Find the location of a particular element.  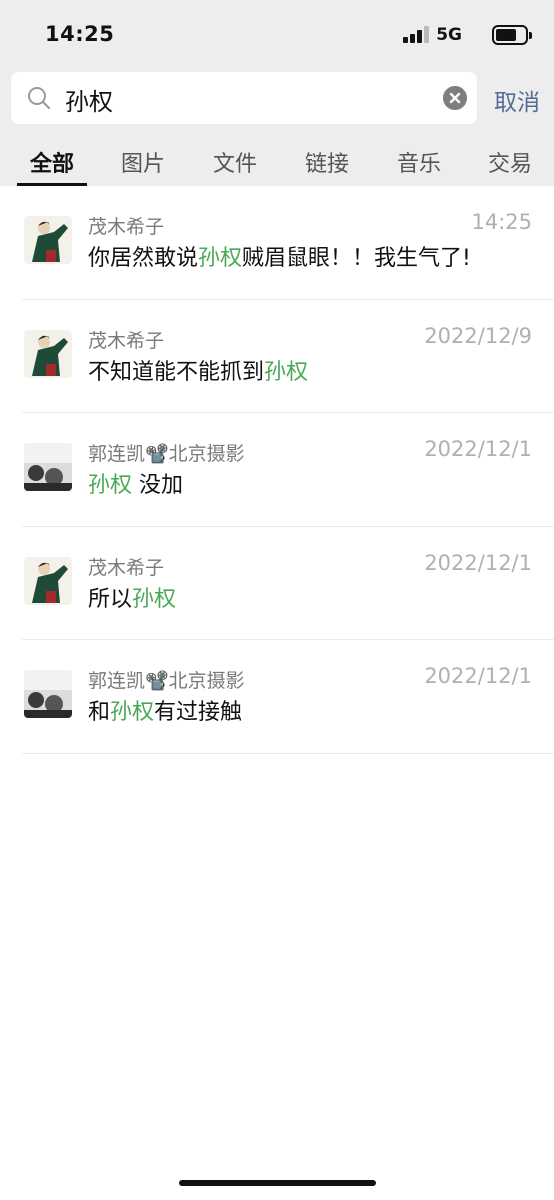

message-text: 孙权 没加 is located at coordinates (135, 483).